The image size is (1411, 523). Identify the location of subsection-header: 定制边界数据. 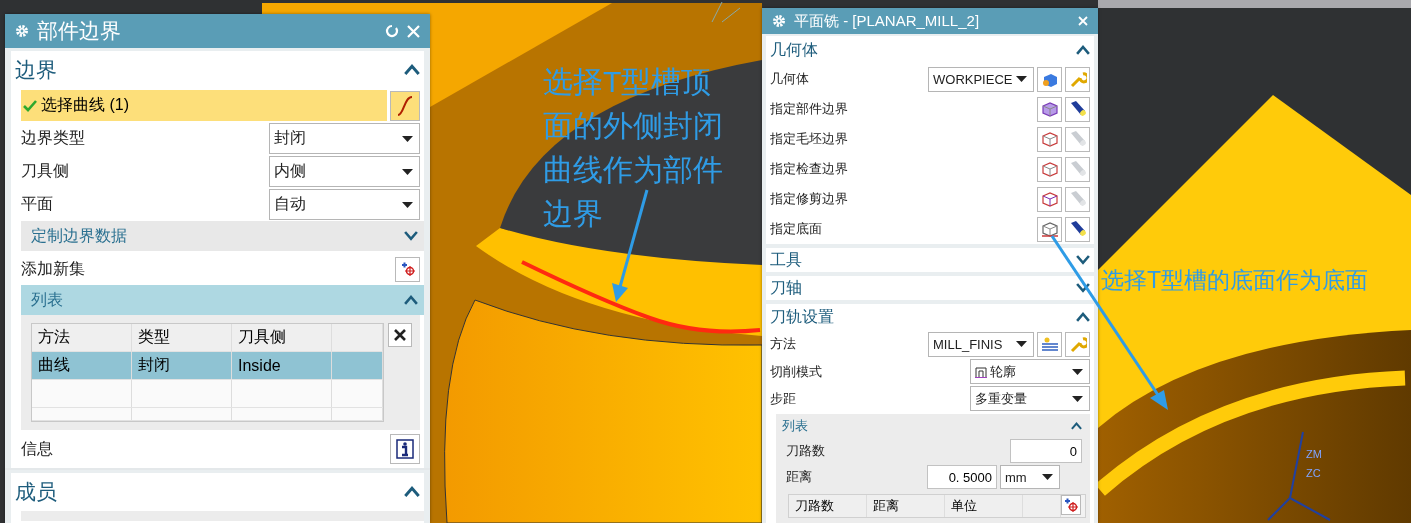
(222, 236).